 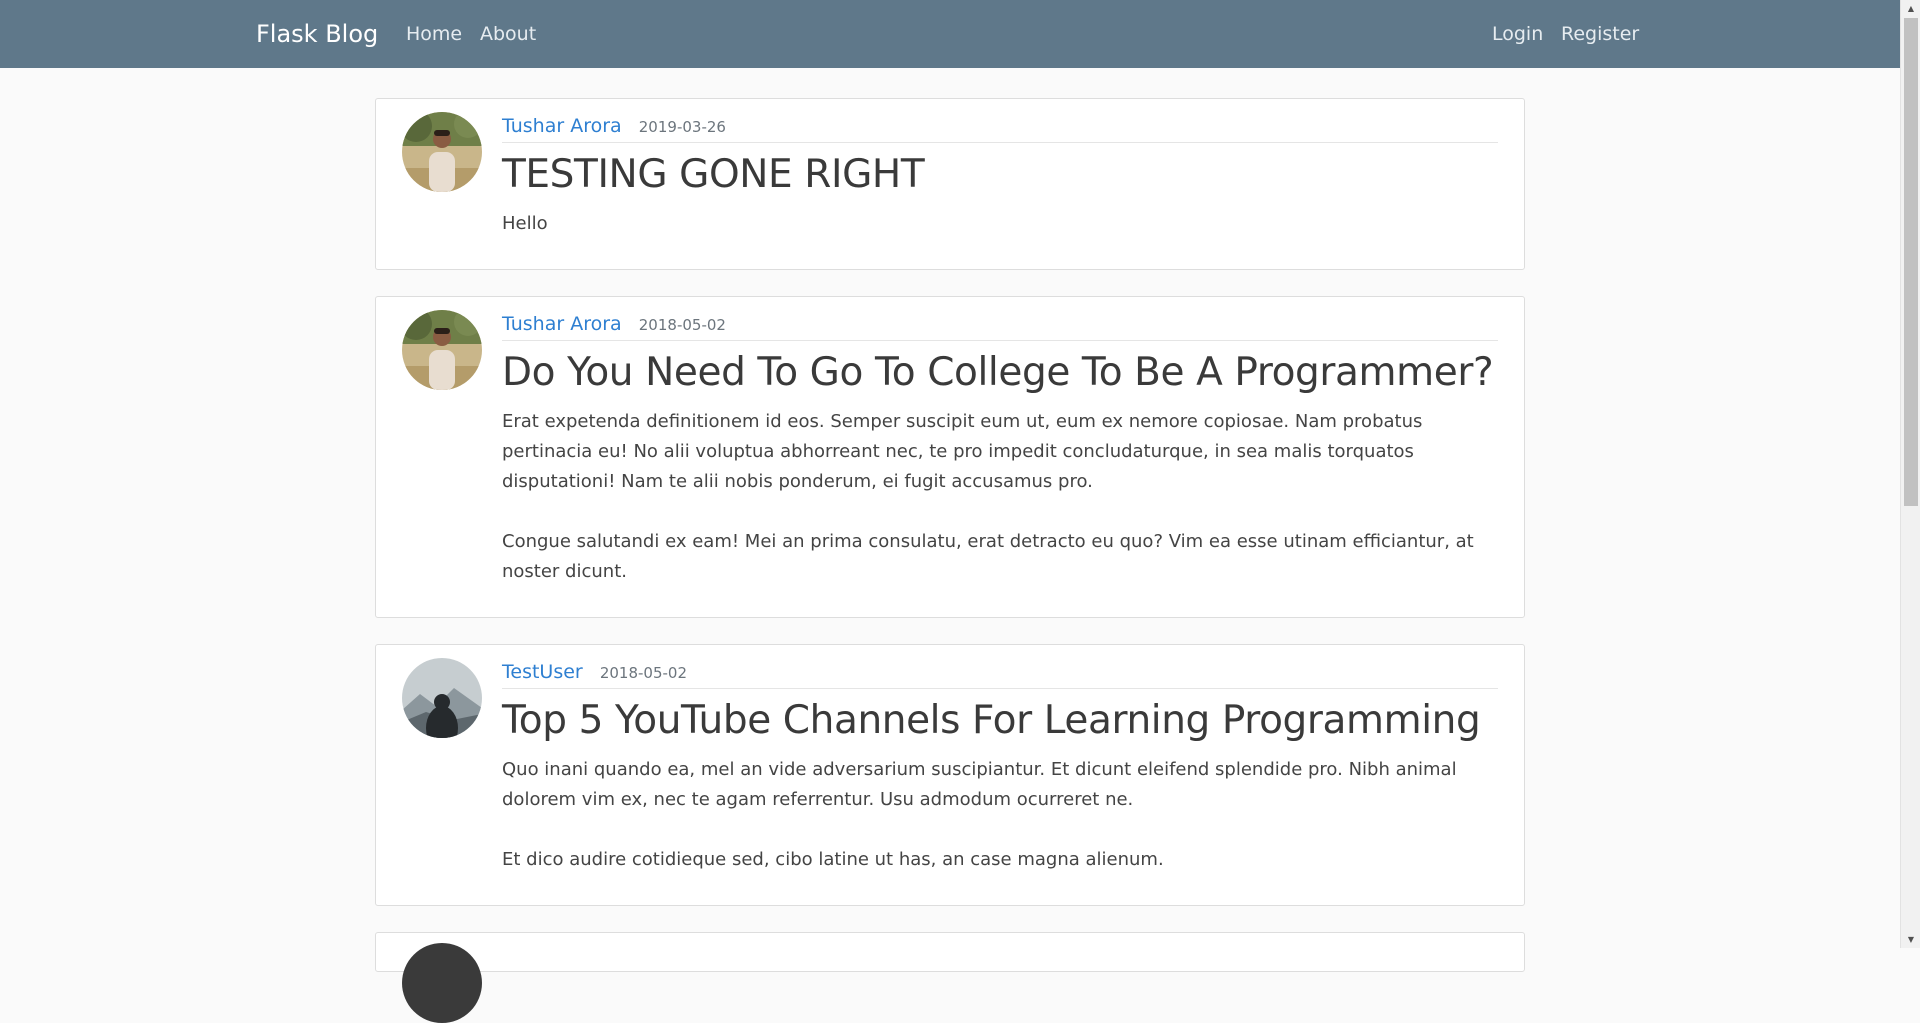 What do you see at coordinates (525, 223) in the screenshot?
I see `post-content: Hello` at bounding box center [525, 223].